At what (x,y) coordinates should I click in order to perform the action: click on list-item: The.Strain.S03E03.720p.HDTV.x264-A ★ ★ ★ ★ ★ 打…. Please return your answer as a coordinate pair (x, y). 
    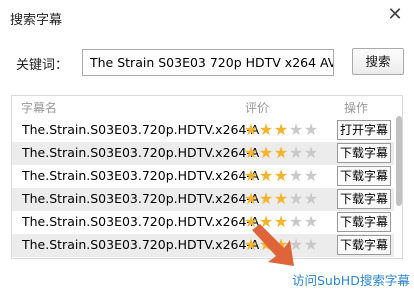
    Looking at the image, I should click on (203, 130).